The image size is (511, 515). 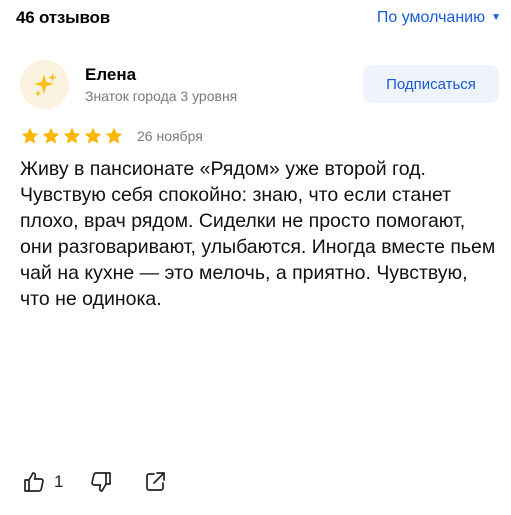 I want to click on review-author: Елена Знаток города 3 уровня, so click(x=128, y=84).